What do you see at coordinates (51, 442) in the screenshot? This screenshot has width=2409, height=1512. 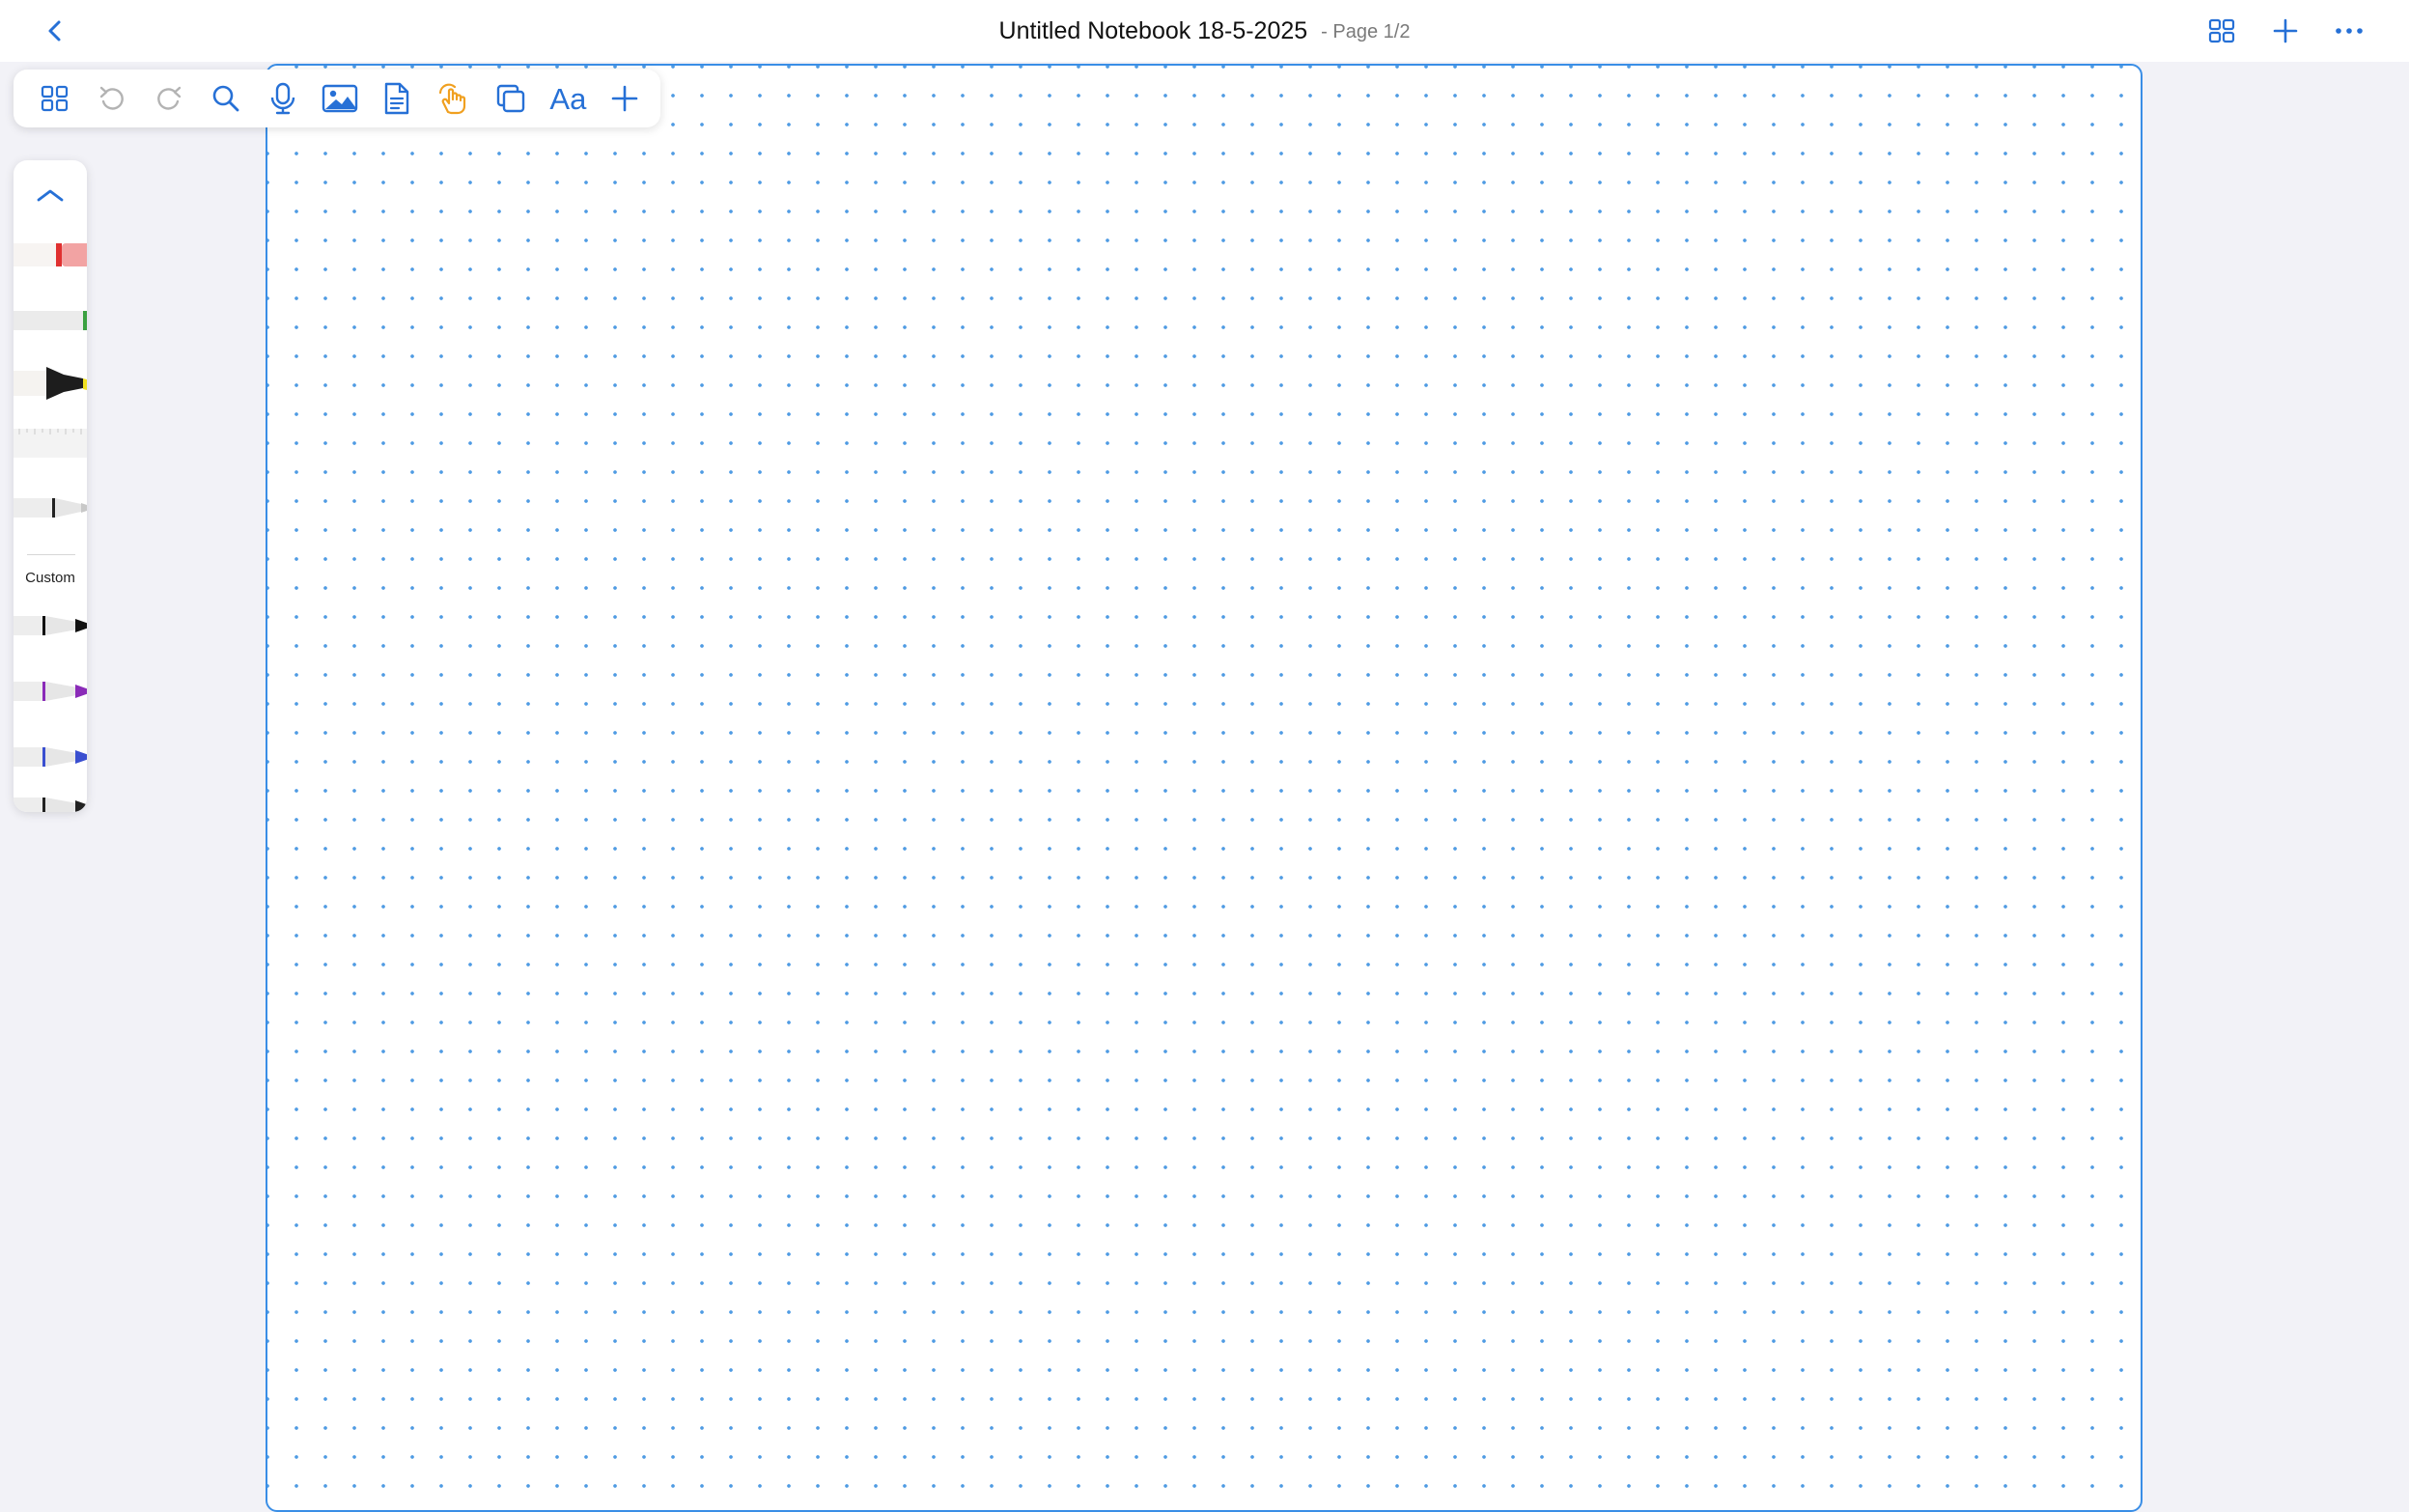 I see `ruler-tool` at bounding box center [51, 442].